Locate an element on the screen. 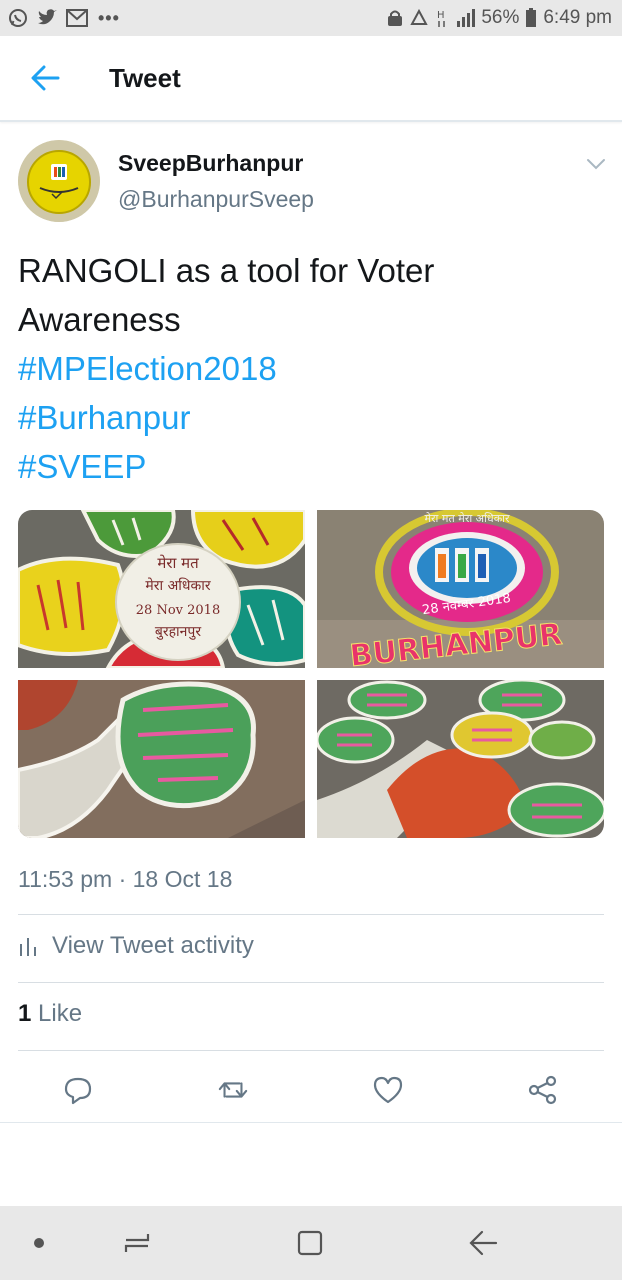  share-button is located at coordinates (543, 1090).